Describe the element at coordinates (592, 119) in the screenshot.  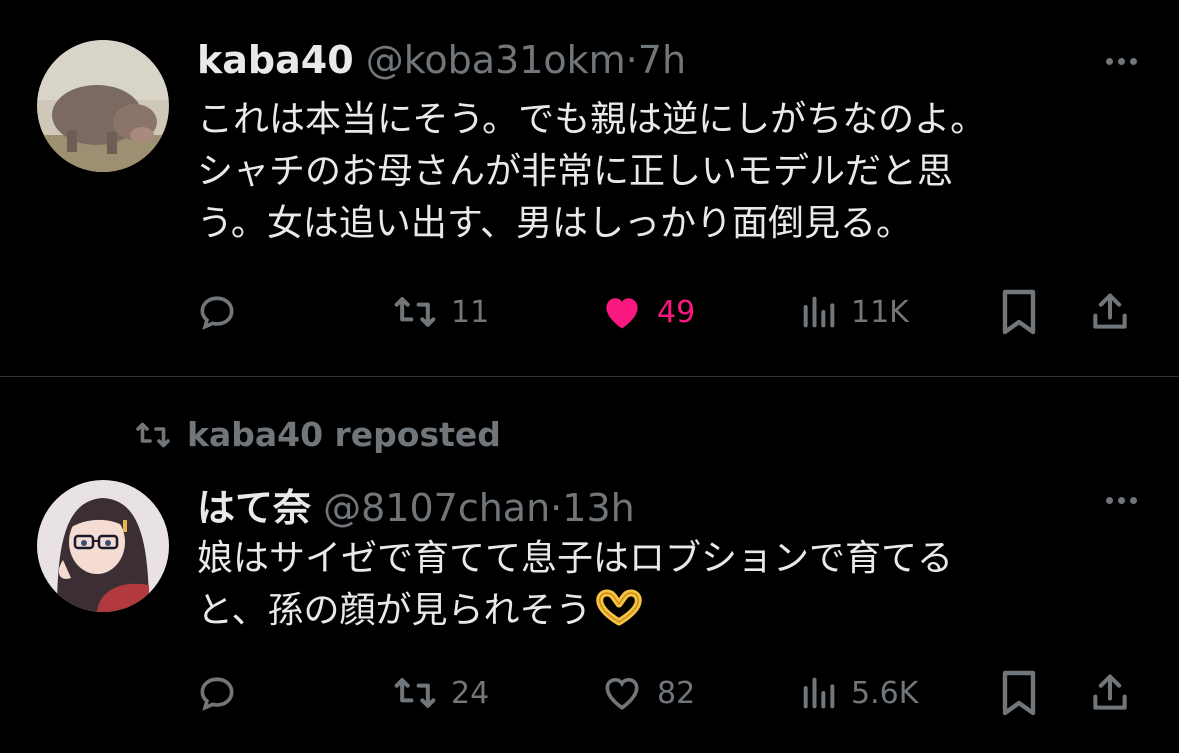
I see `tweet-line: これは本当にそう。でも親は逆にしがちなのよ。` at that location.